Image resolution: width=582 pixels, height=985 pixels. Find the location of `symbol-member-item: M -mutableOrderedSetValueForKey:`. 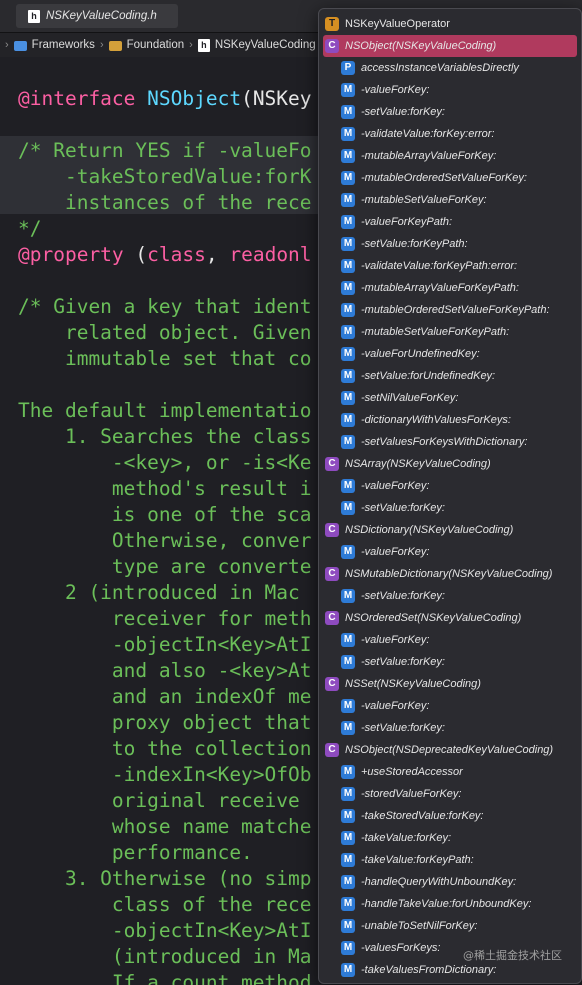

symbol-member-item: M -mutableOrderedSetValueForKey: is located at coordinates (450, 178).